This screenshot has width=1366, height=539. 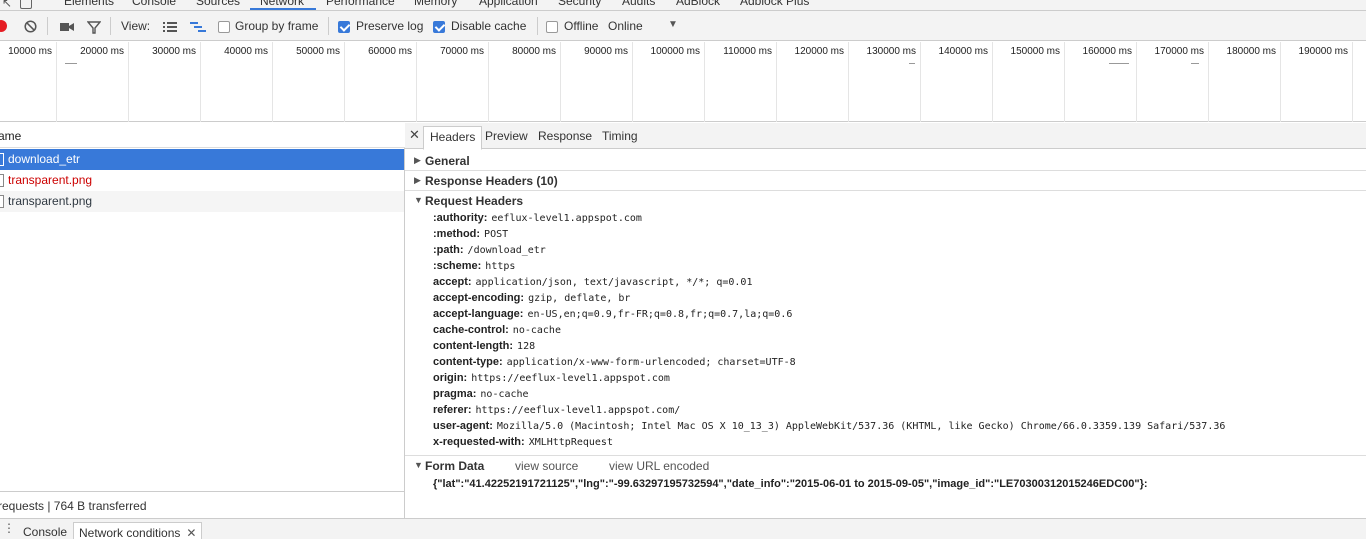 I want to click on tab-elements: Elements, so click(x=89, y=4).